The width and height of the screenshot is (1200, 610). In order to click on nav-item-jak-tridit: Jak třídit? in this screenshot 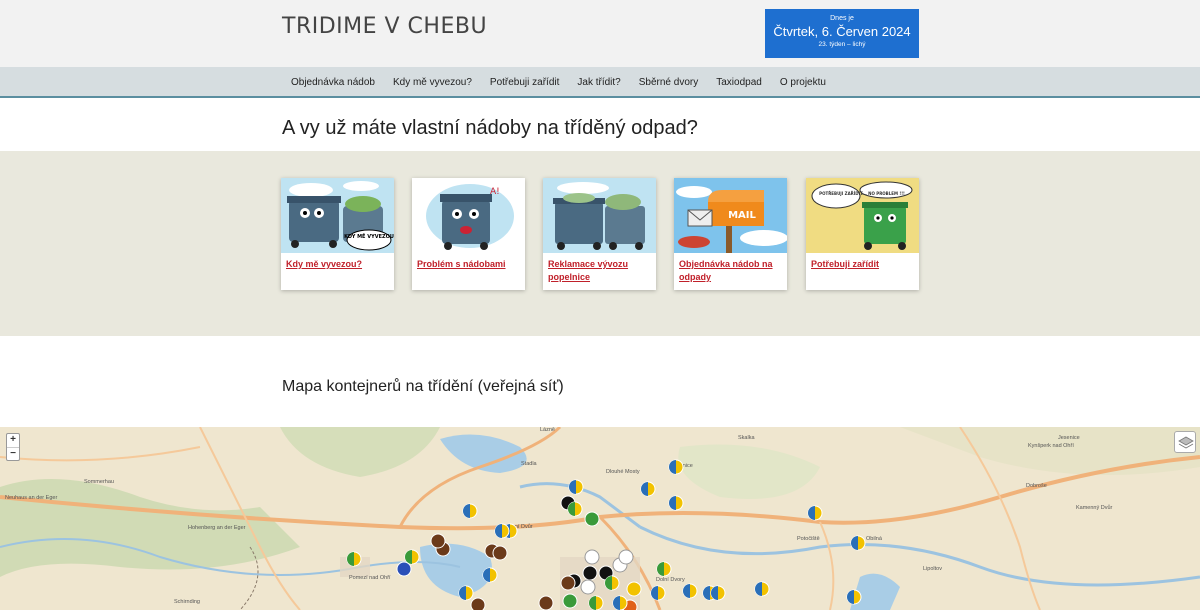, I will do `click(598, 82)`.